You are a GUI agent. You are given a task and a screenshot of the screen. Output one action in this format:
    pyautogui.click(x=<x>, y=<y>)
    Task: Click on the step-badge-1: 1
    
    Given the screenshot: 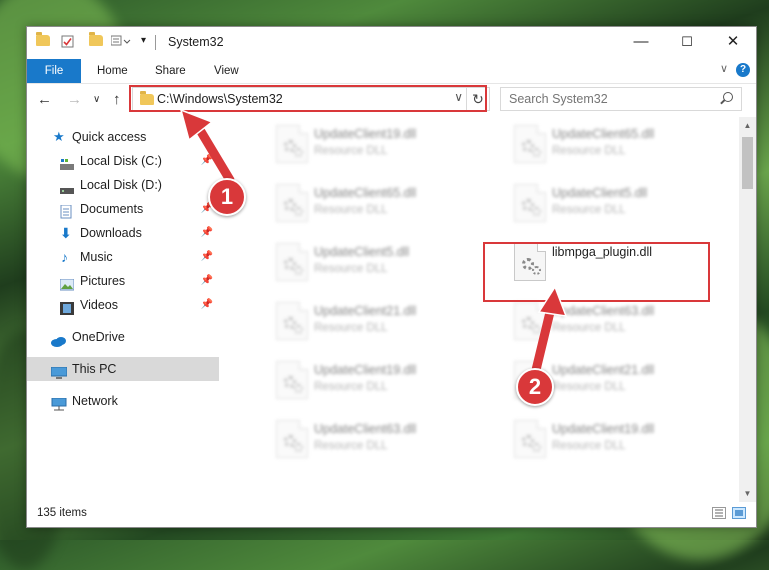 What is the action you would take?
    pyautogui.click(x=227, y=197)
    